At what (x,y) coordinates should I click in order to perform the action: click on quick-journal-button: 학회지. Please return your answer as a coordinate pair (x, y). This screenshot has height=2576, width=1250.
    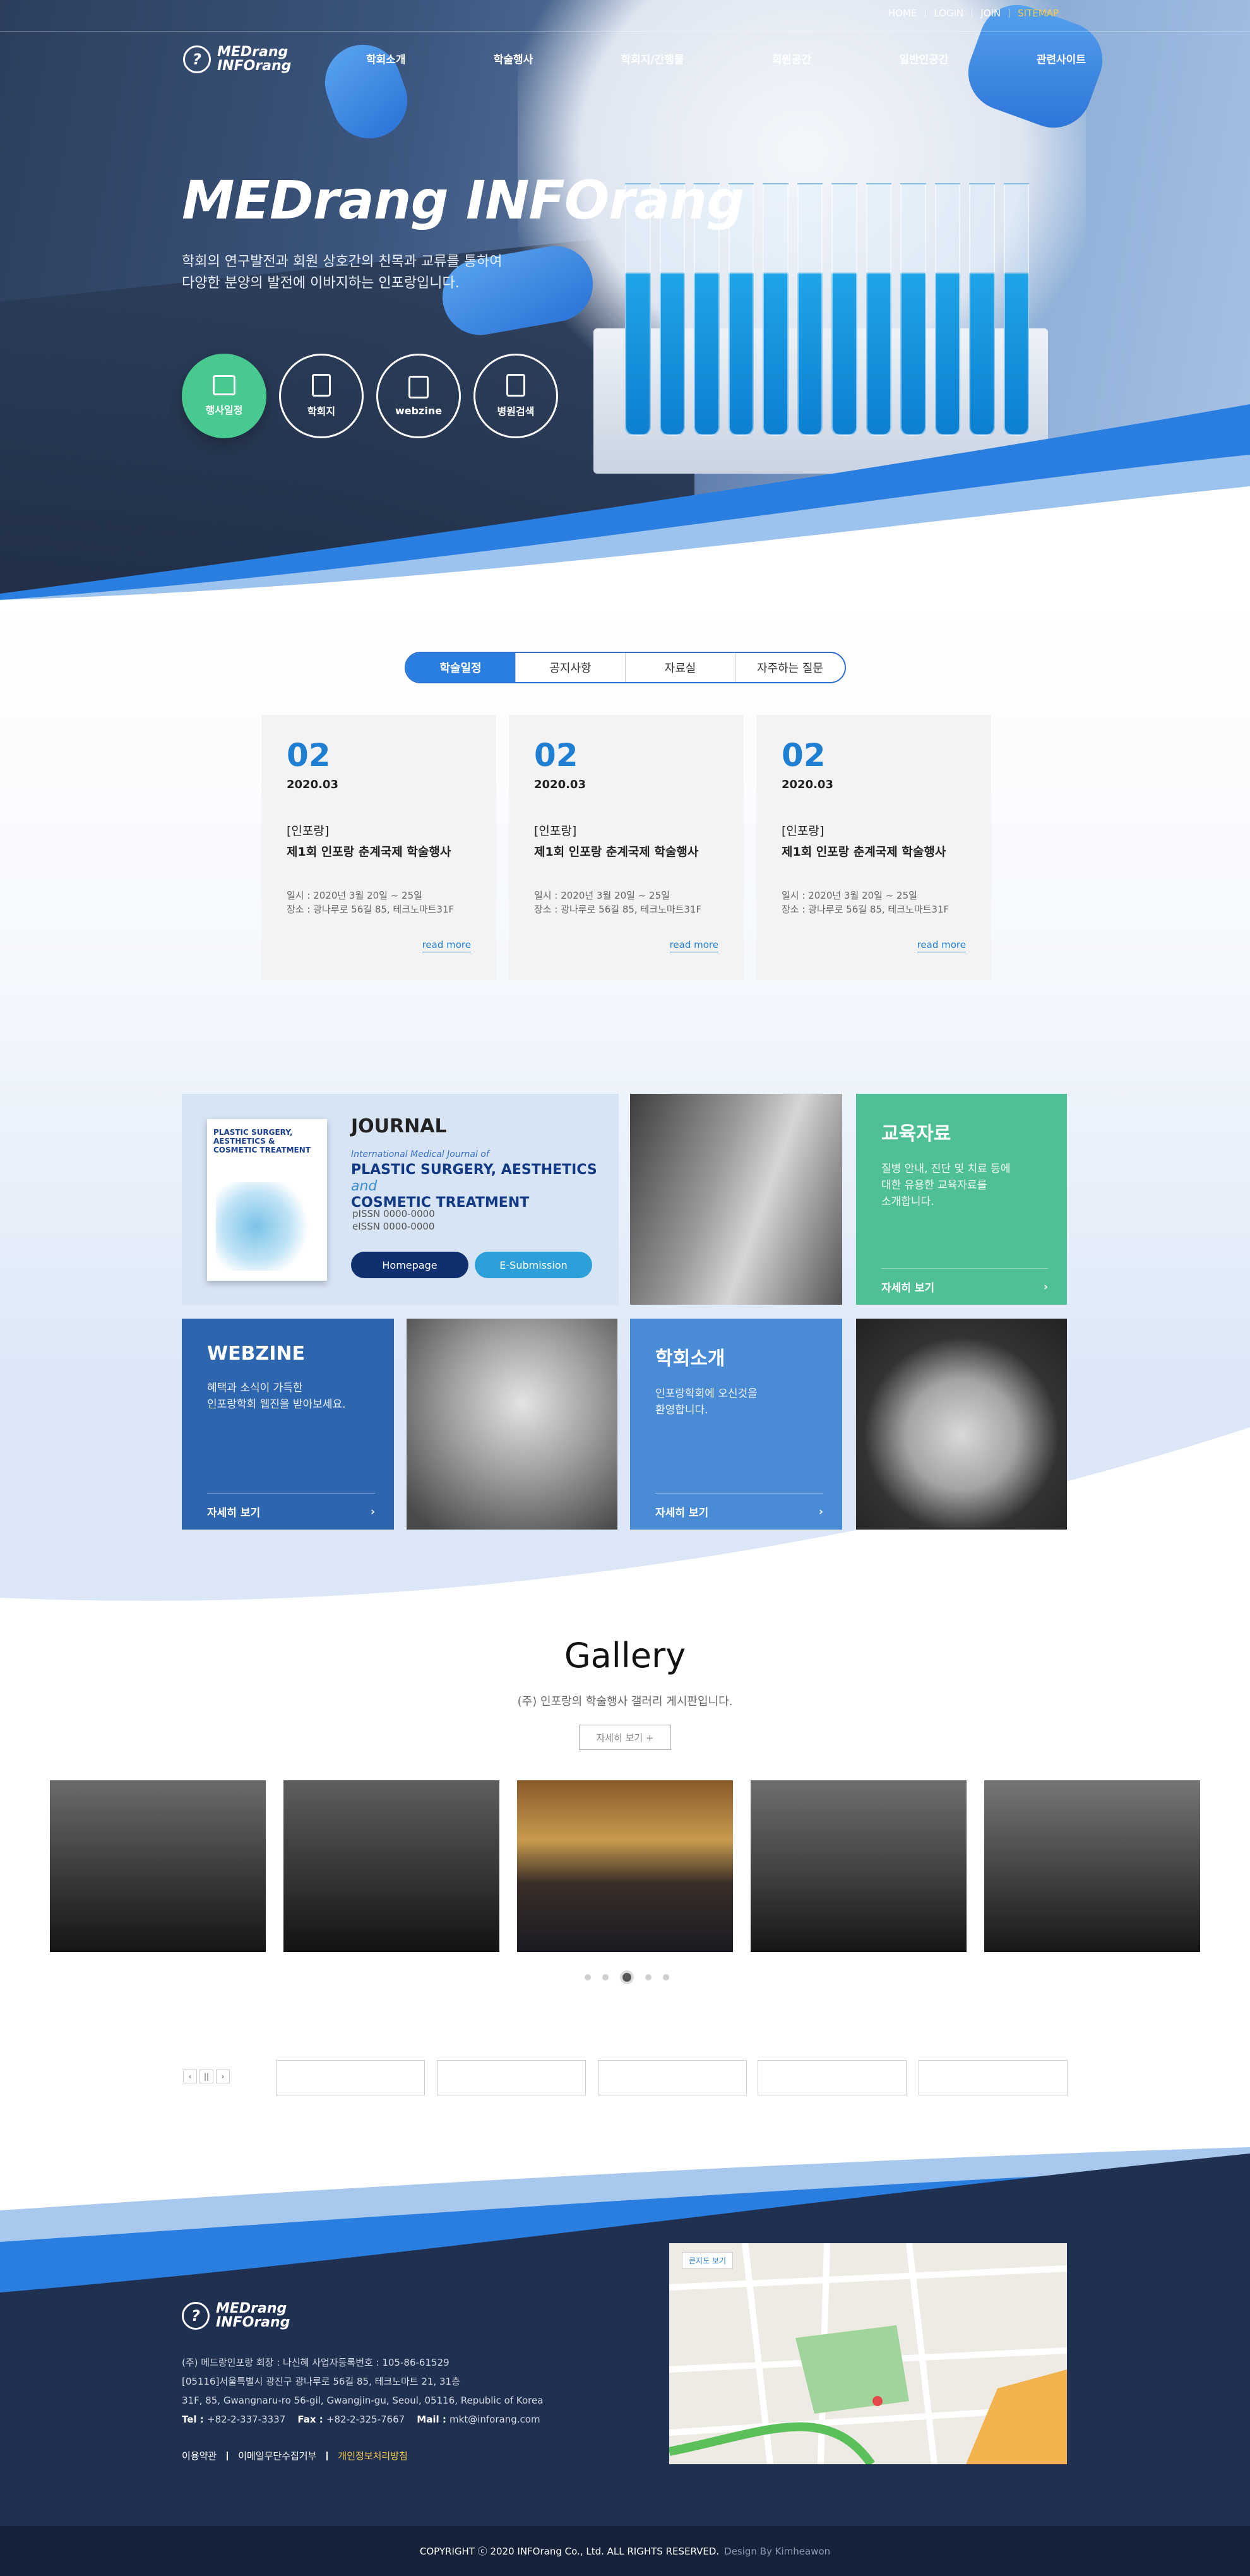
    Looking at the image, I should click on (321, 396).